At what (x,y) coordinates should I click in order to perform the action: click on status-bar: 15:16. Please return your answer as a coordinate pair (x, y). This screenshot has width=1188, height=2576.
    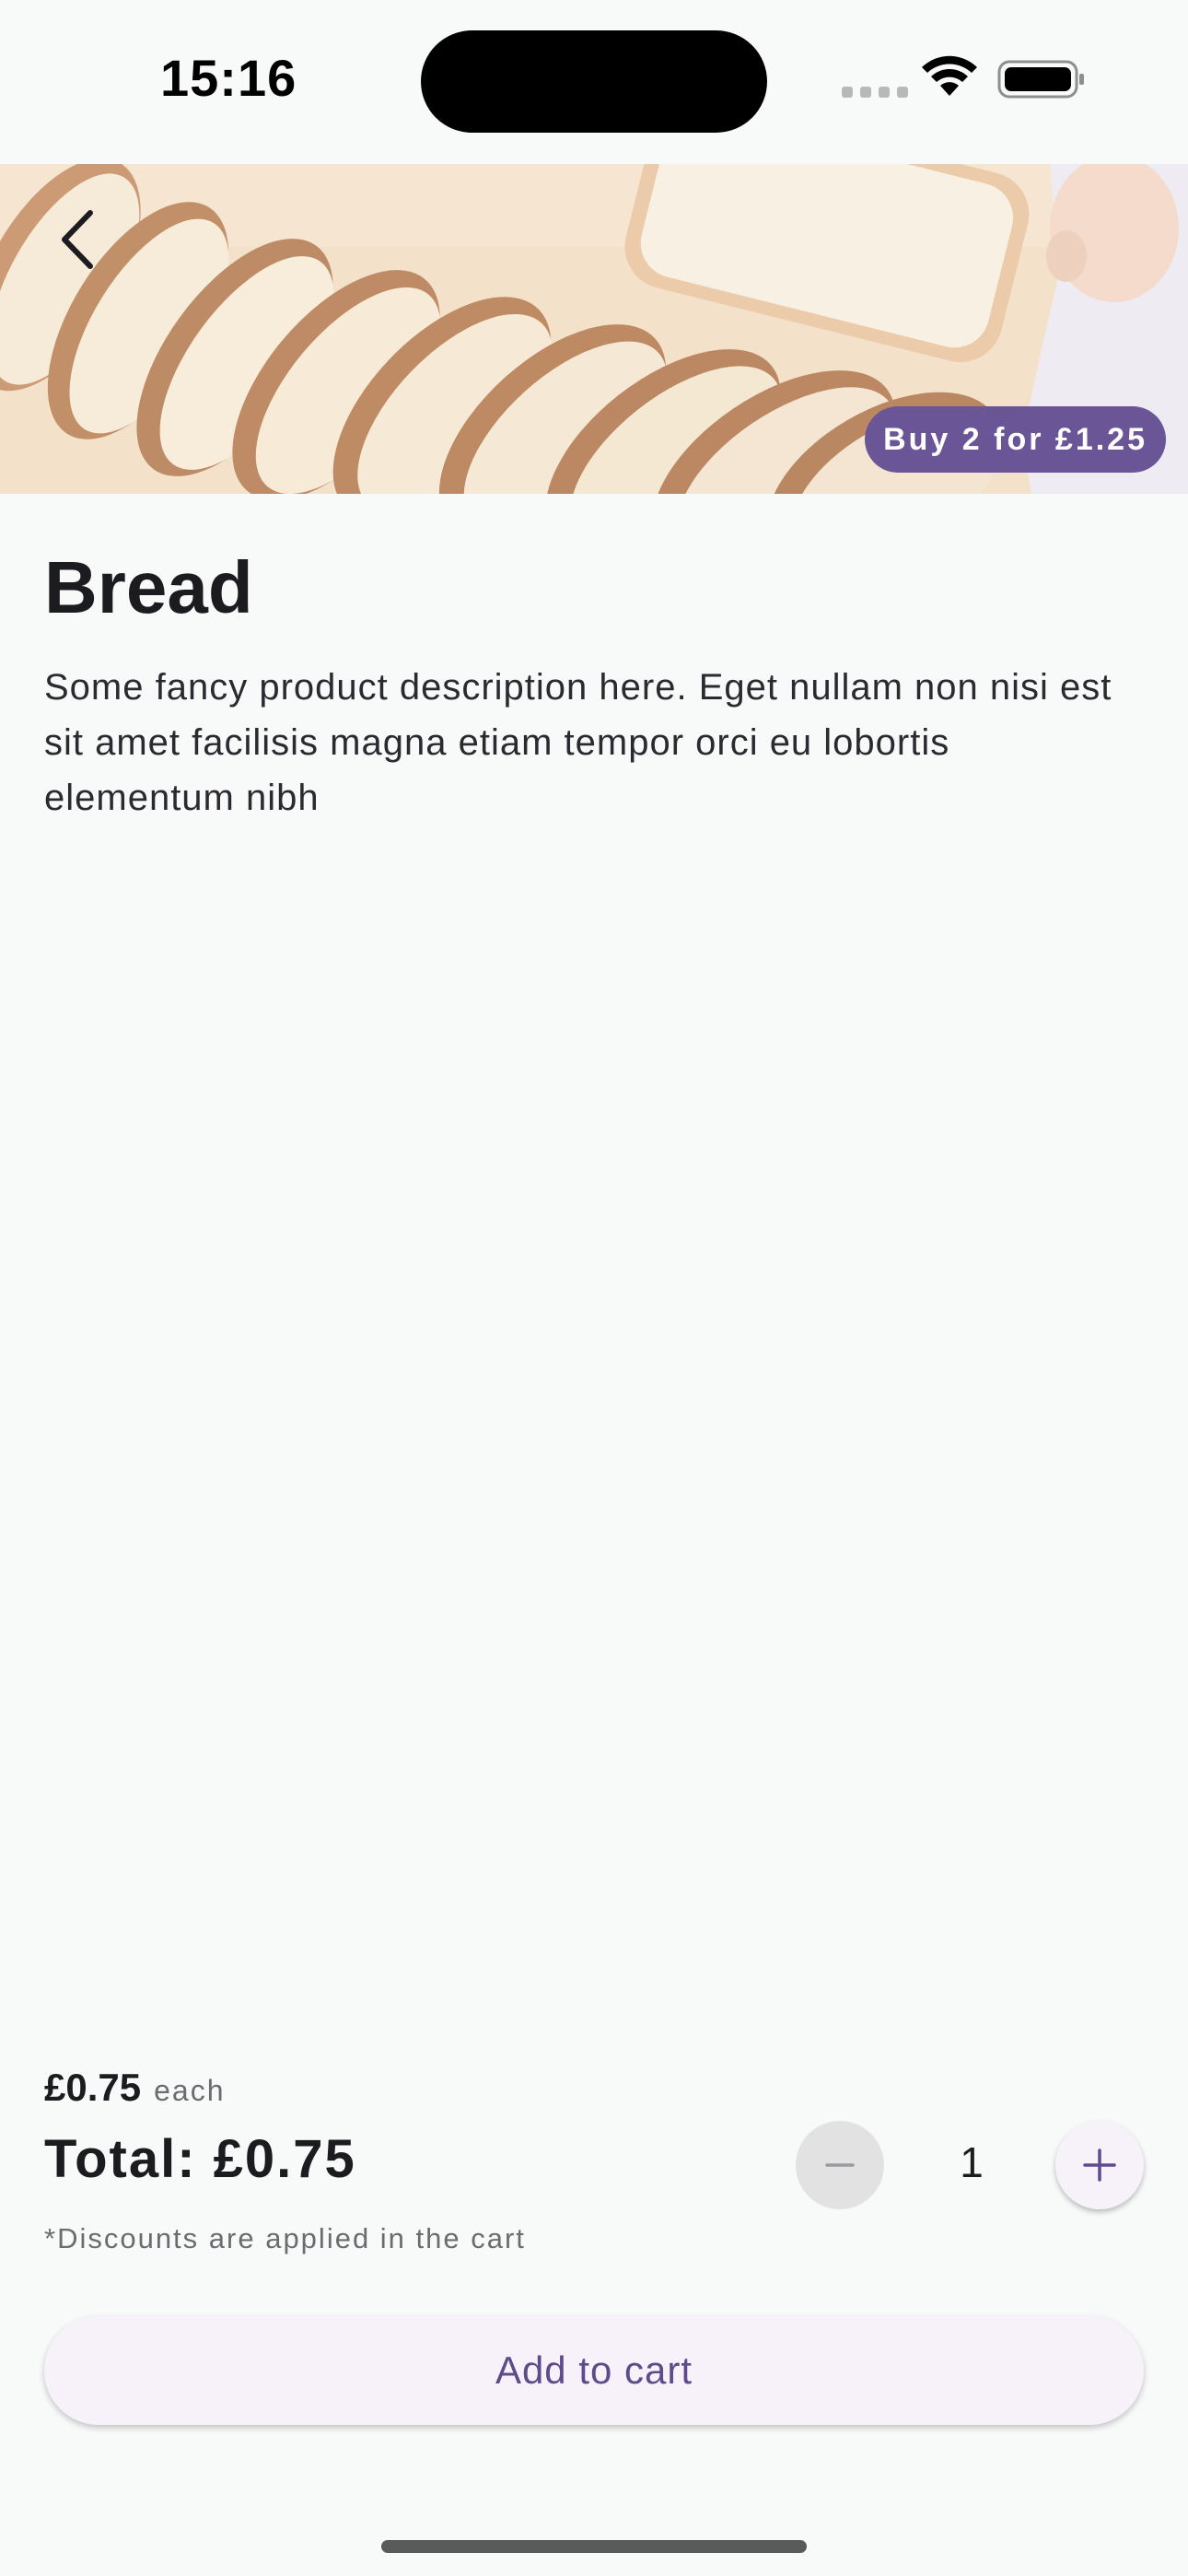
    Looking at the image, I should click on (594, 82).